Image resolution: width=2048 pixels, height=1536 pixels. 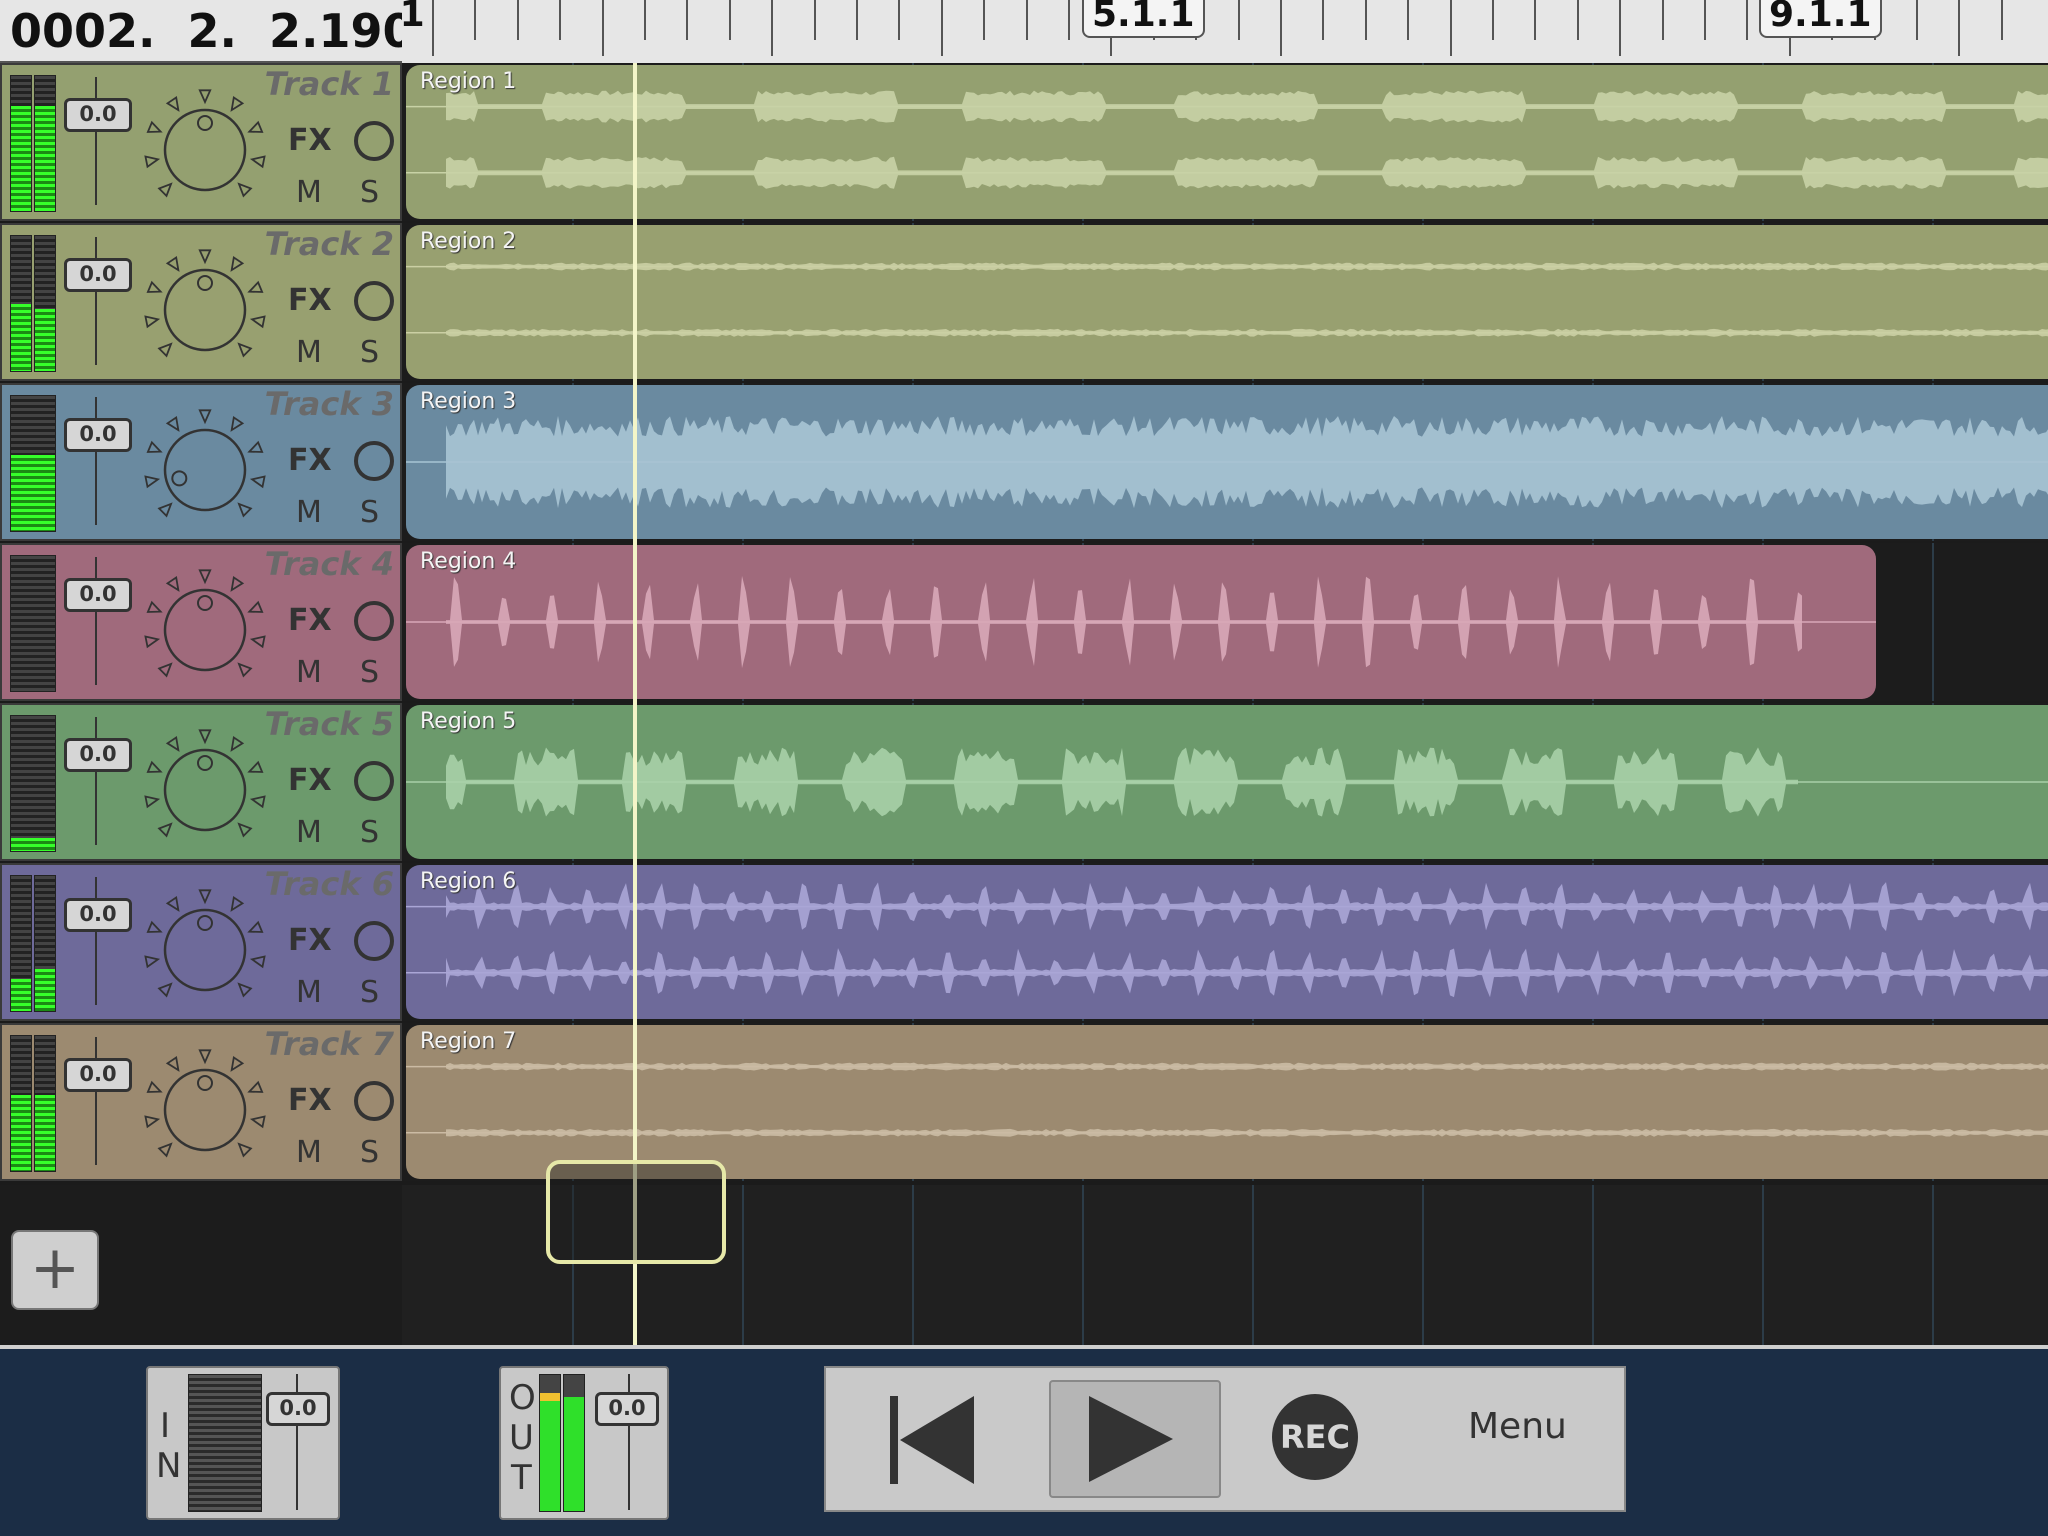 I want to click on timeline-ruler: .1 5.1.1 9.1.1, so click(x=1225, y=32).